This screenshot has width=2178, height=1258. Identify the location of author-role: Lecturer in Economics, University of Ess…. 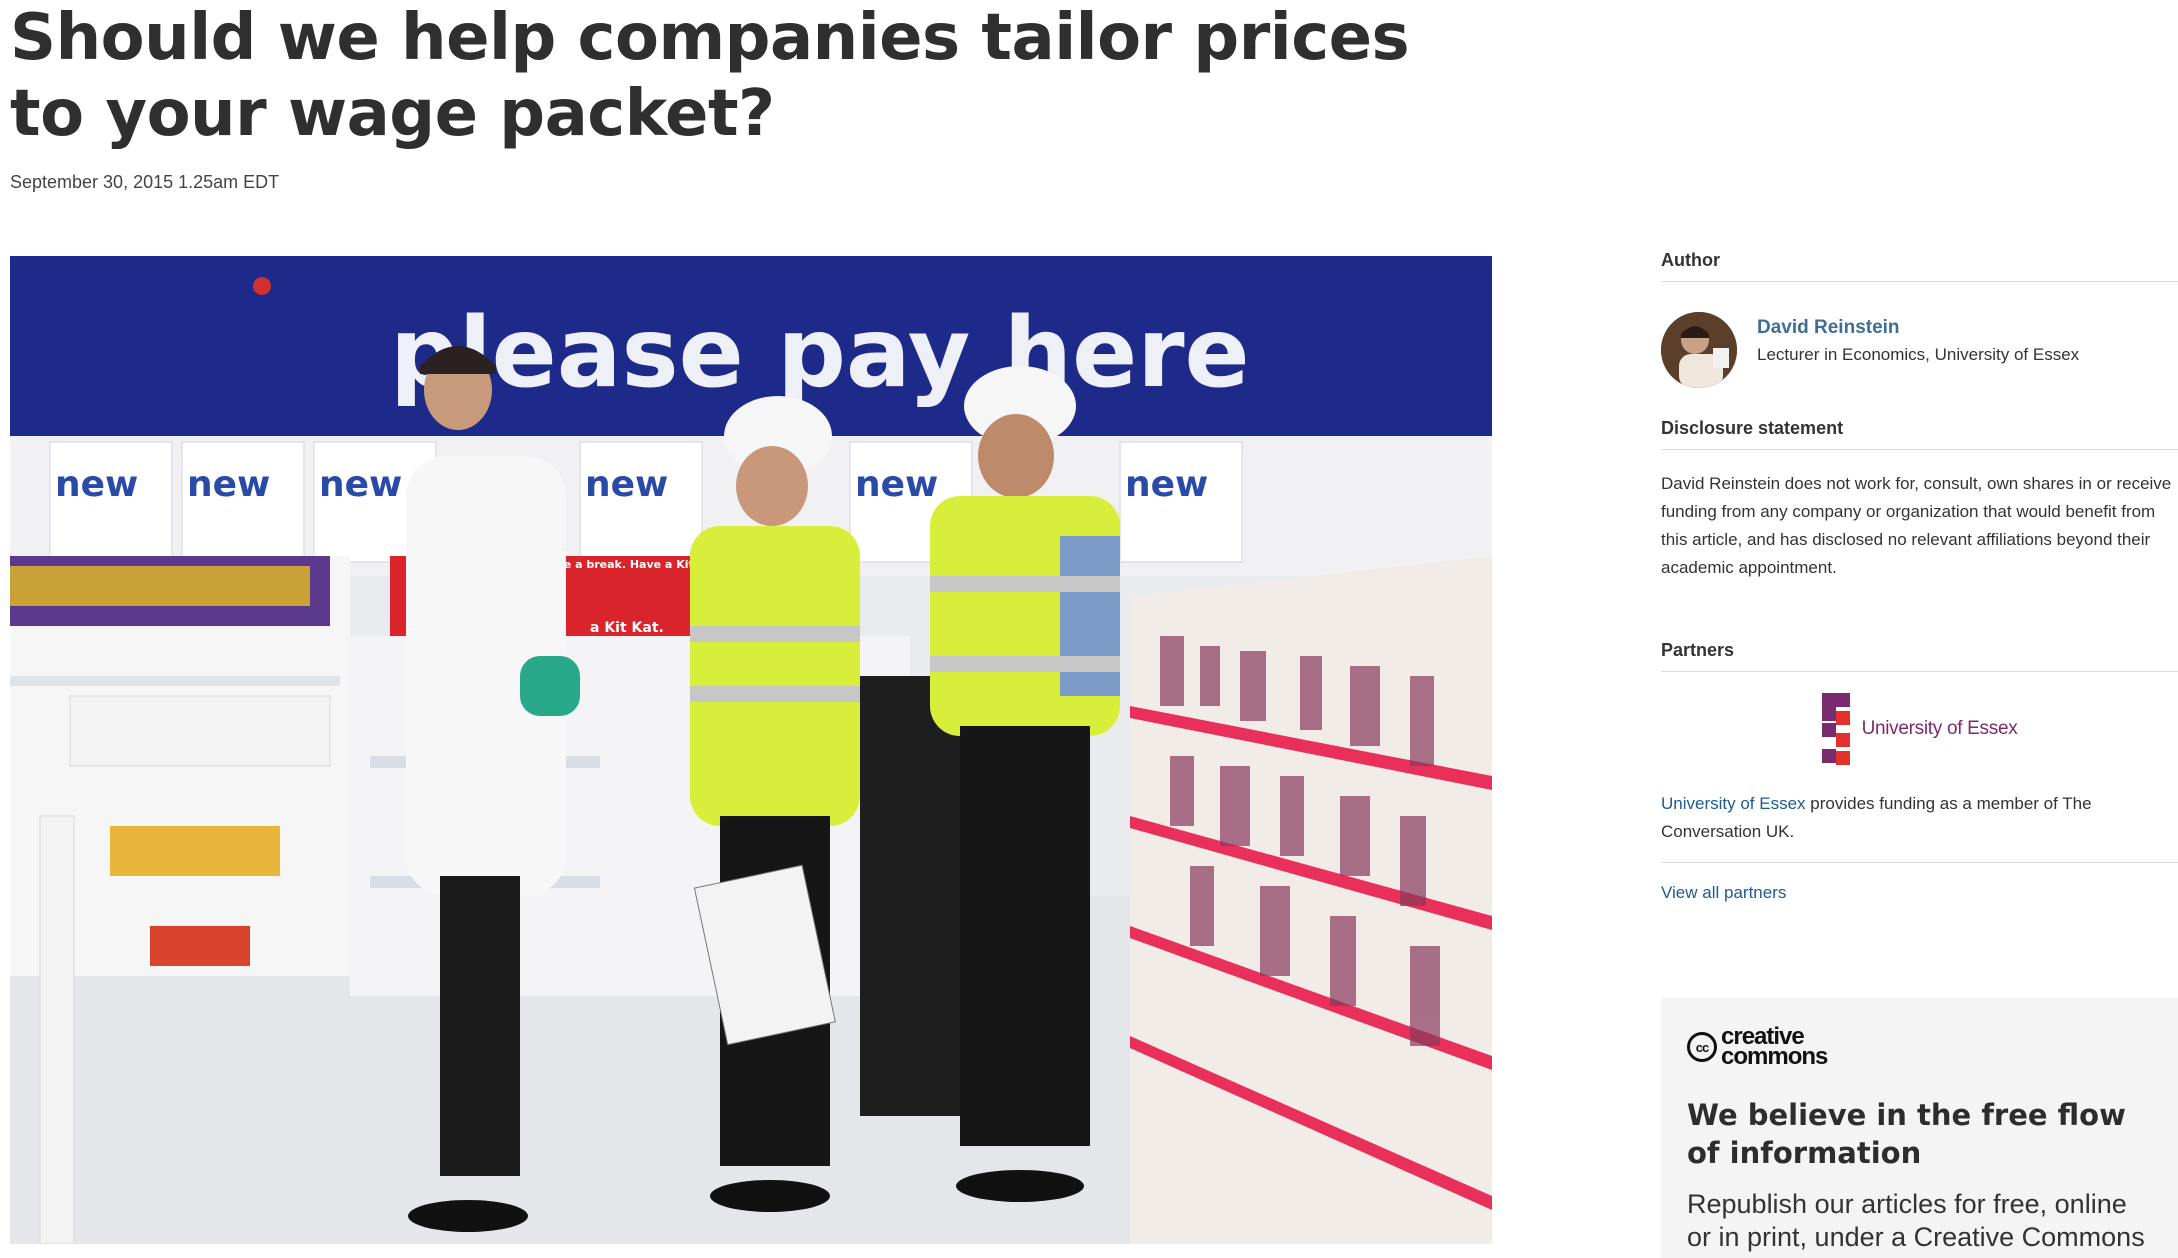
(1918, 354).